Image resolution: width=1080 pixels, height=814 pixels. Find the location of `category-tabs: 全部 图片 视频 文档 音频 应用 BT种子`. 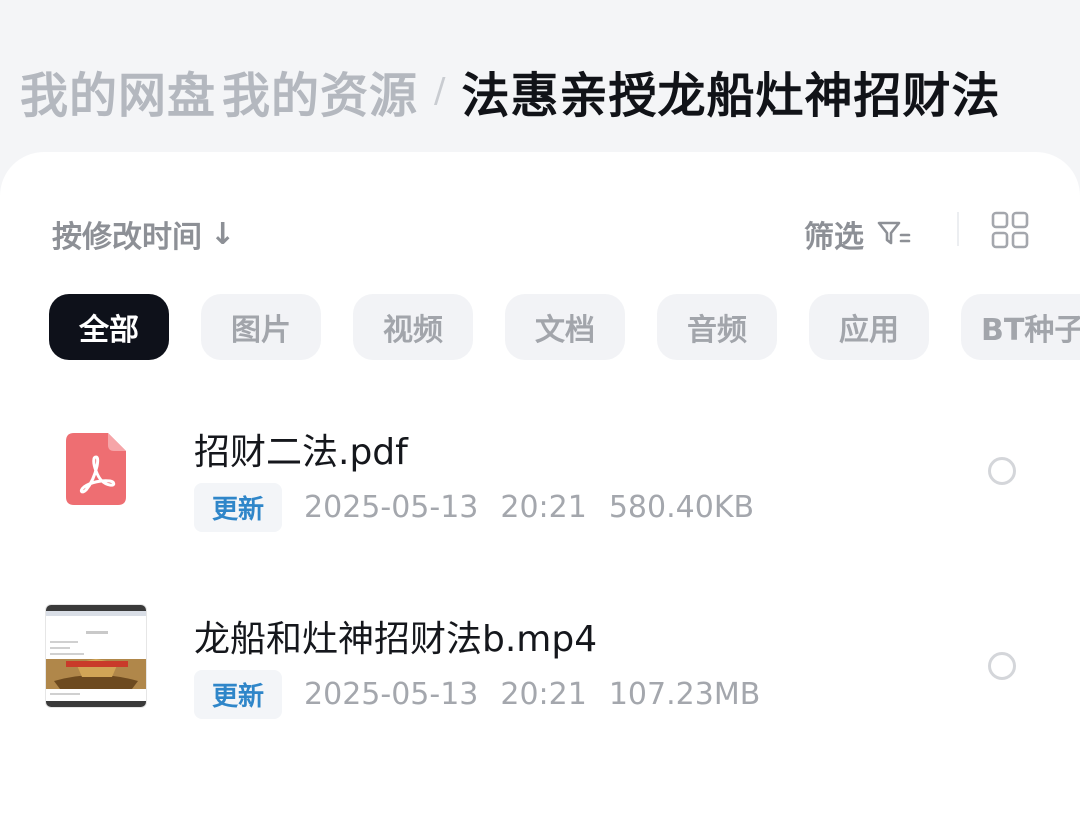

category-tabs: 全部 图片 视频 文档 音频 应用 BT种子 is located at coordinates (564, 327).